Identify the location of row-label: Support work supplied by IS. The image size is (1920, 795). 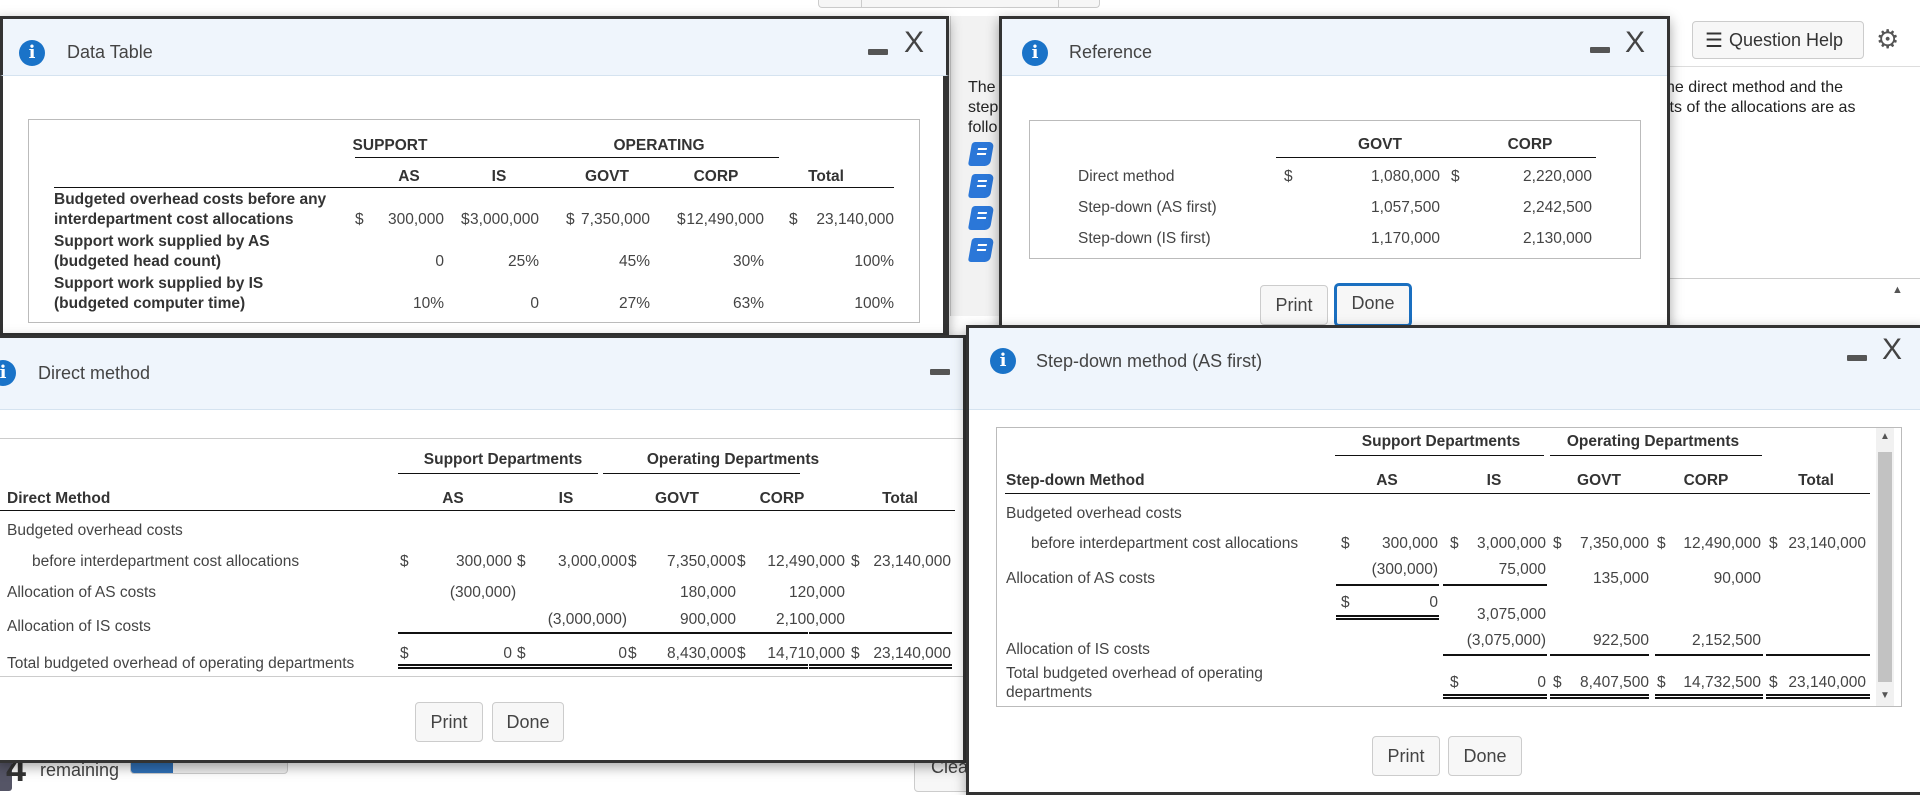
(159, 283).